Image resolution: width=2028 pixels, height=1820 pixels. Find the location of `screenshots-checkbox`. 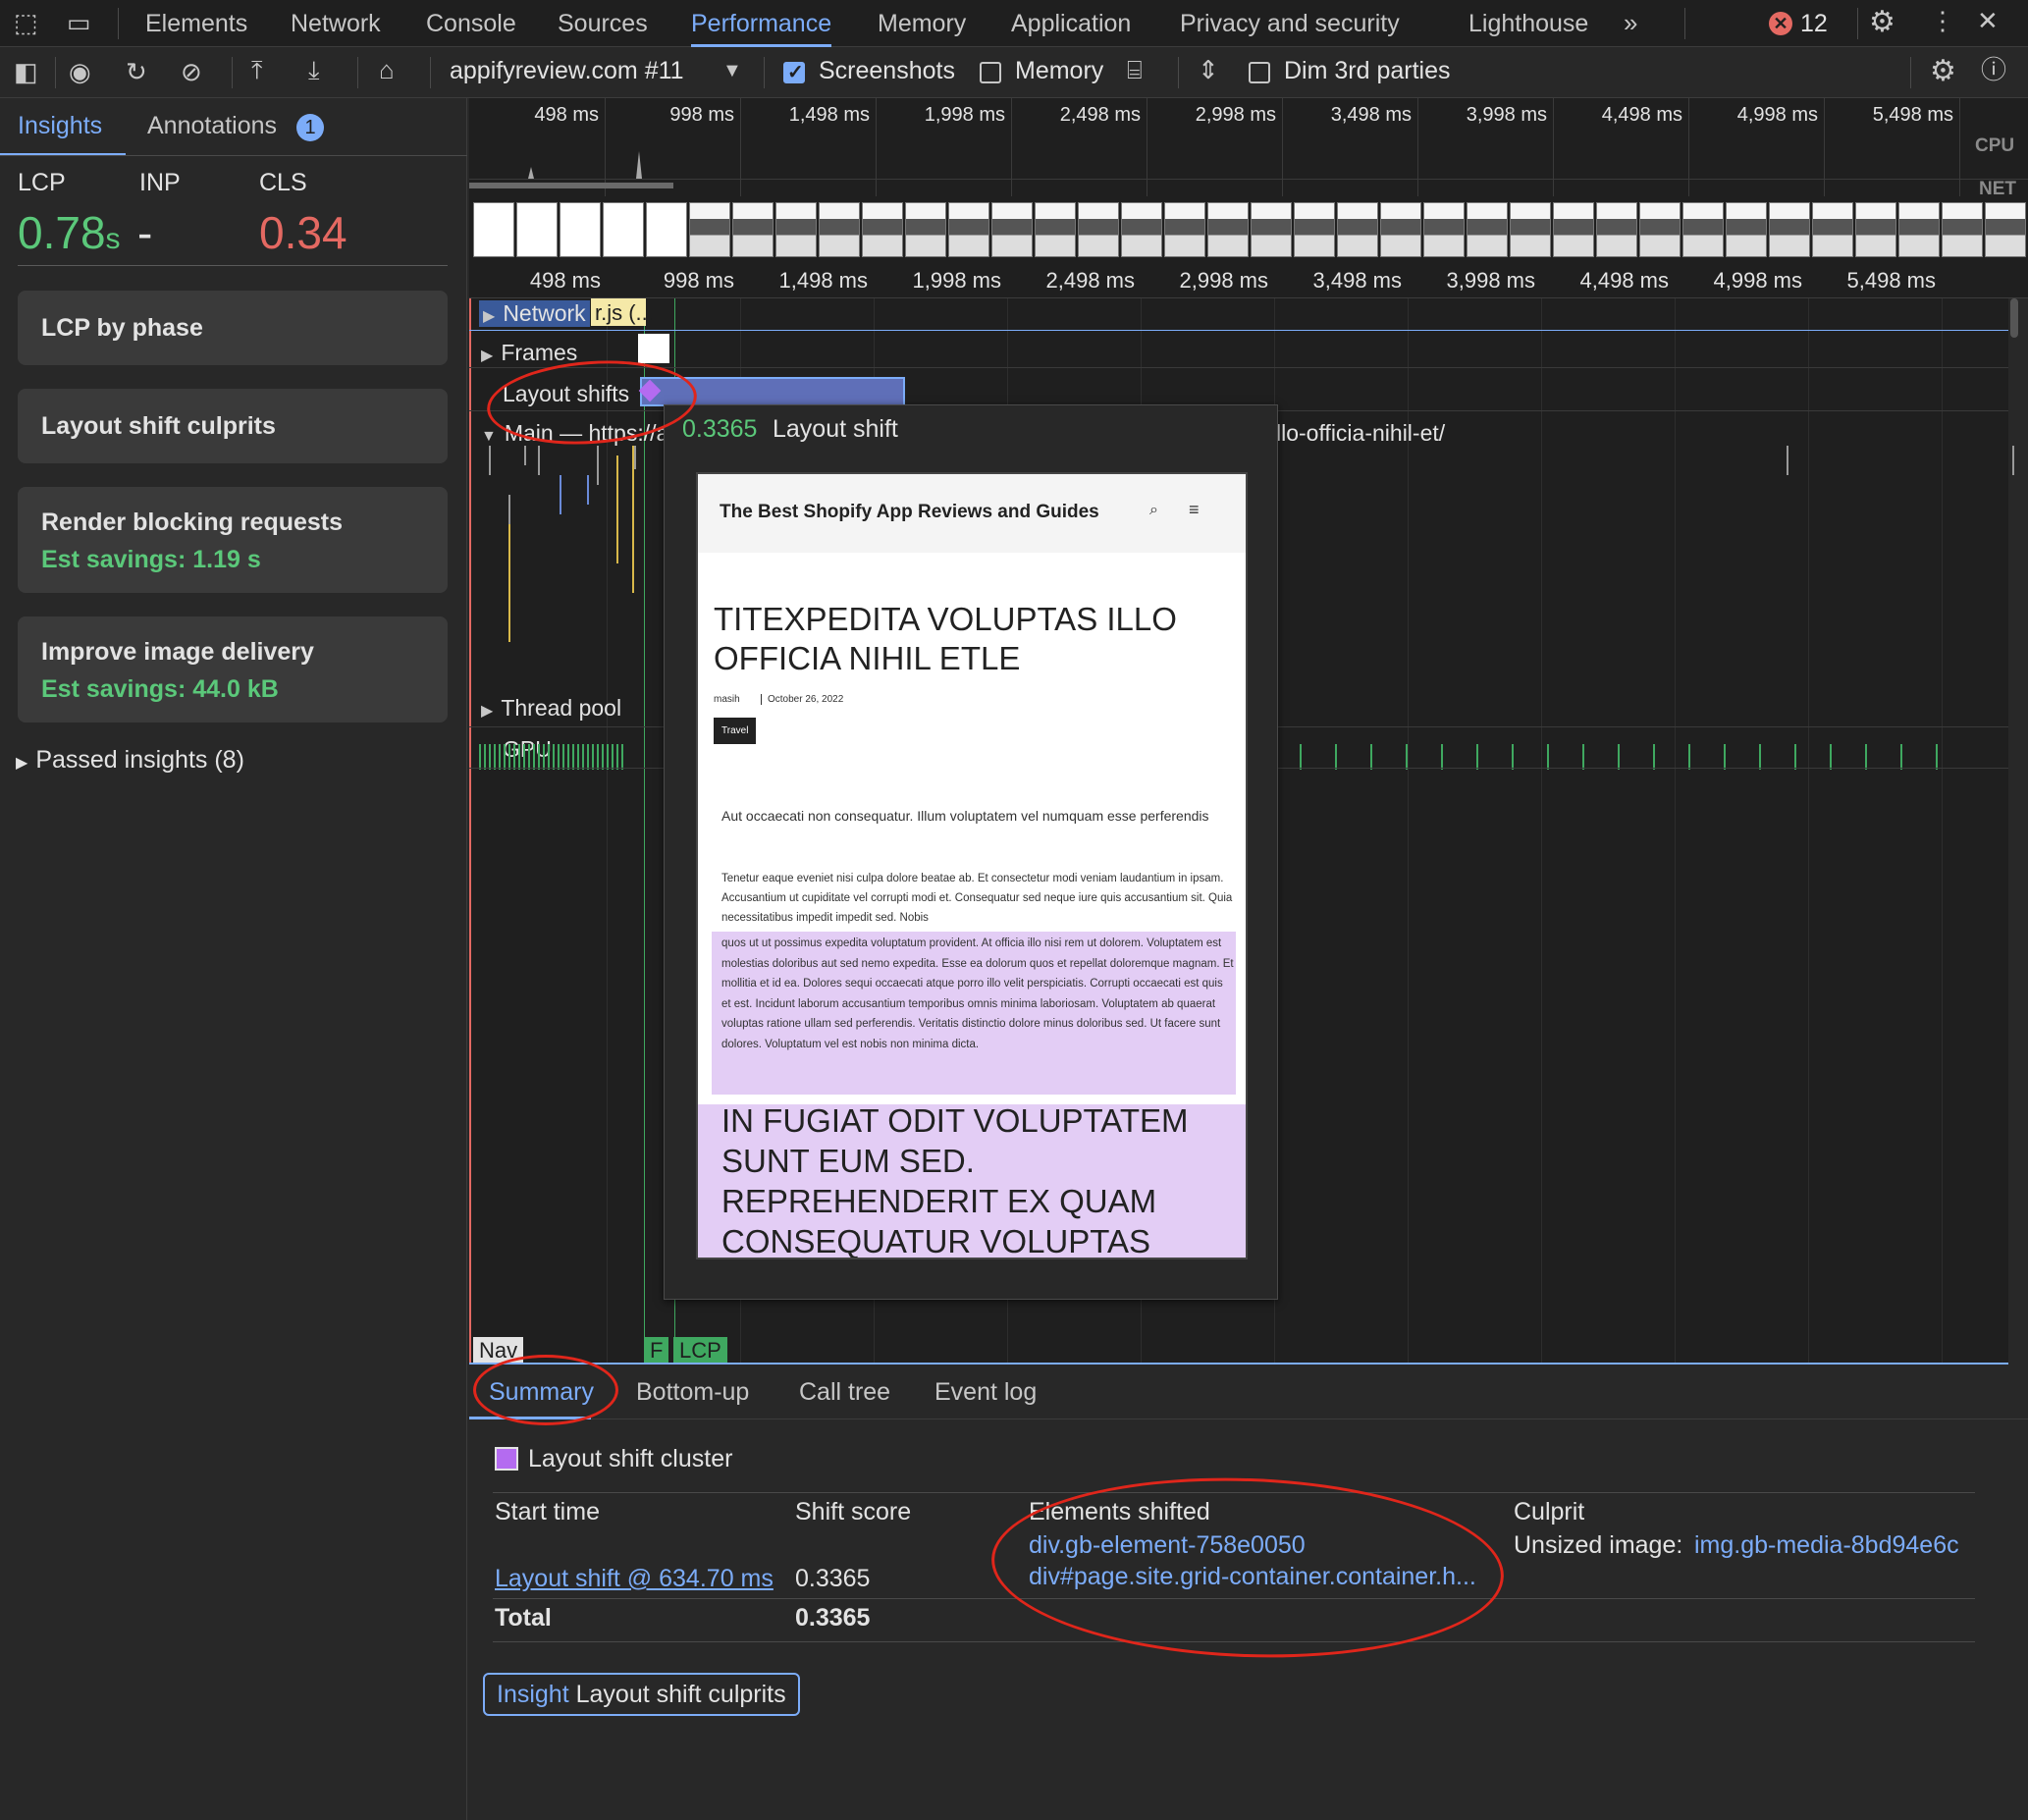

screenshots-checkbox is located at coordinates (794, 72).